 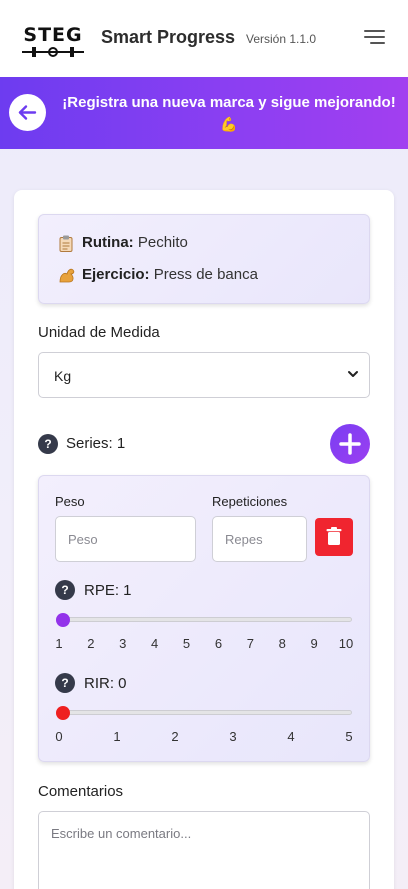 I want to click on rir-slider-thumb, so click(x=63, y=713).